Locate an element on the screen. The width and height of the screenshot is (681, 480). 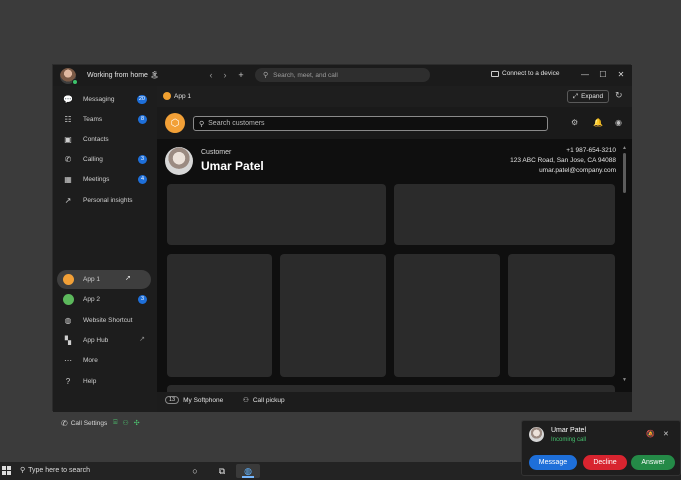
app1-icon is located at coordinates (68, 280).